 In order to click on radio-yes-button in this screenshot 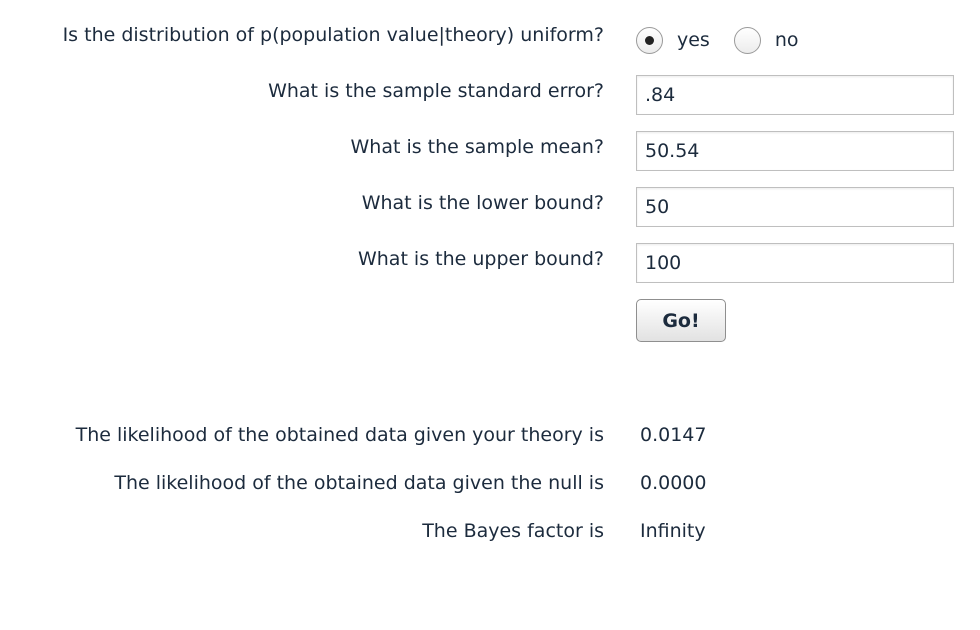, I will do `click(649, 40)`.